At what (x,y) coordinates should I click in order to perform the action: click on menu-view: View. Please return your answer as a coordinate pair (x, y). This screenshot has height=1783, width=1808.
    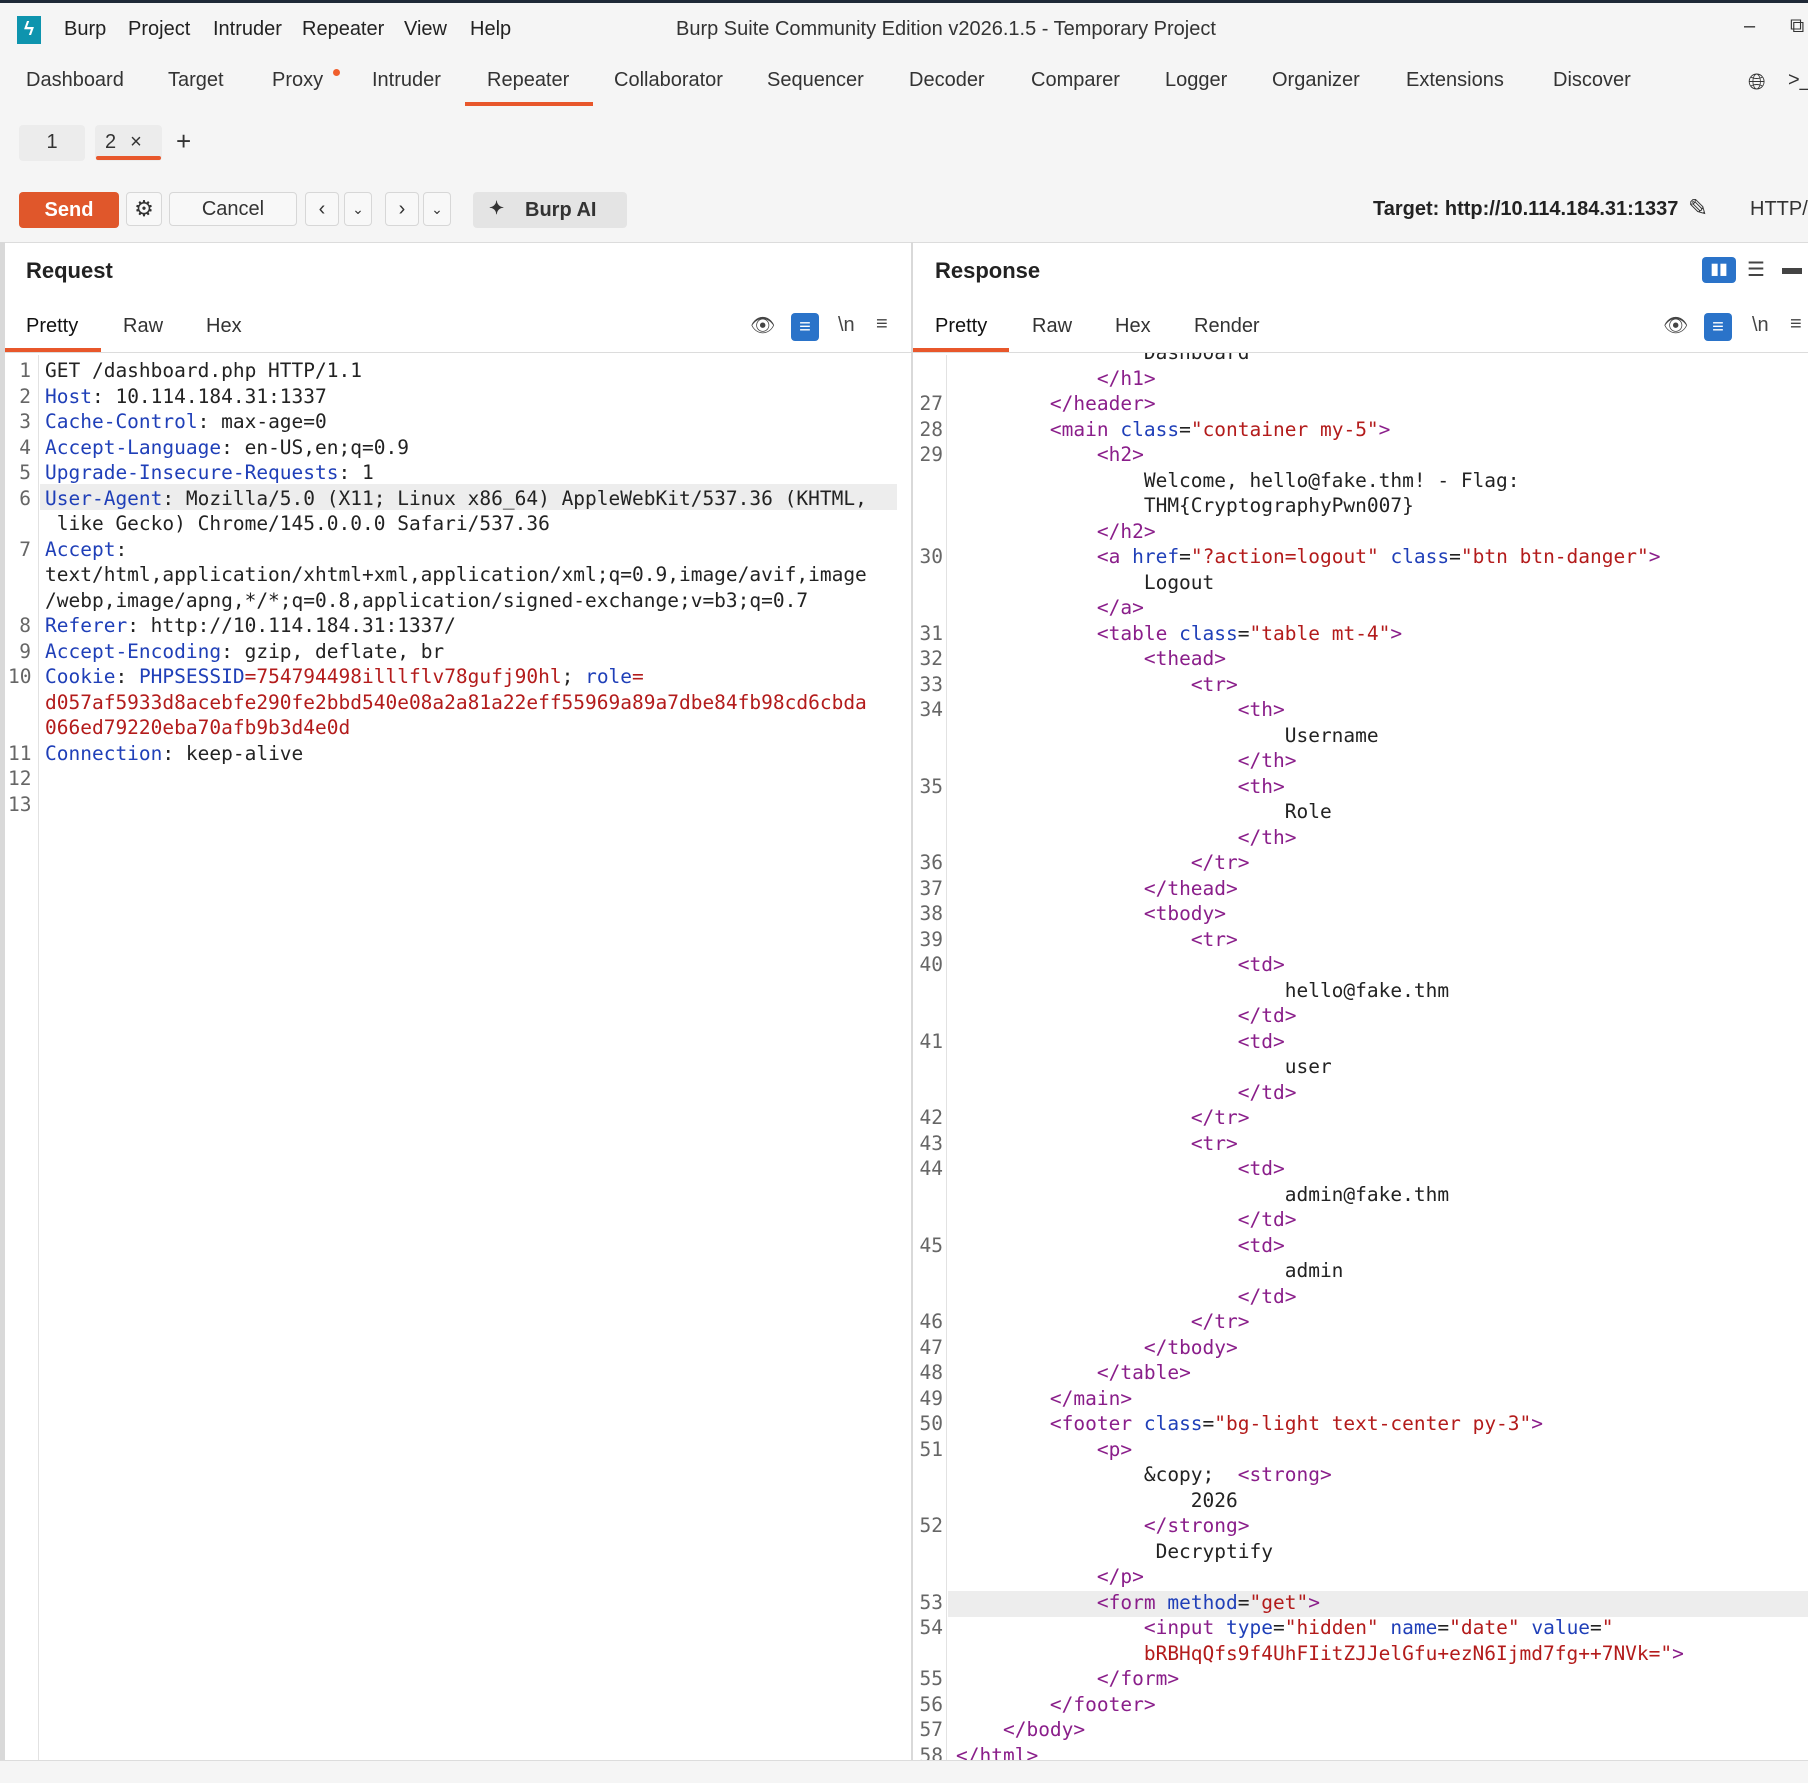
    Looking at the image, I should click on (425, 29).